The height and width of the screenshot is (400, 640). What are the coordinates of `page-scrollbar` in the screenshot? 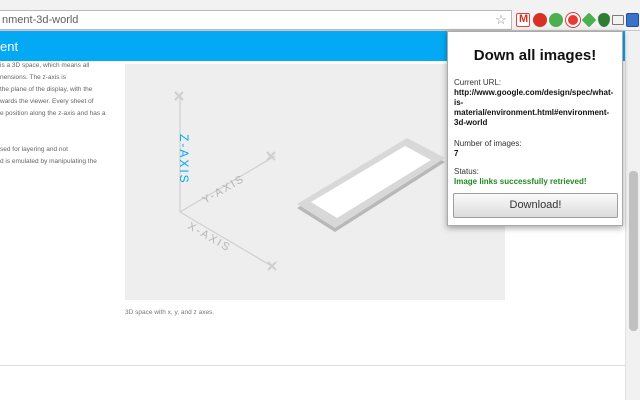 It's located at (632, 215).